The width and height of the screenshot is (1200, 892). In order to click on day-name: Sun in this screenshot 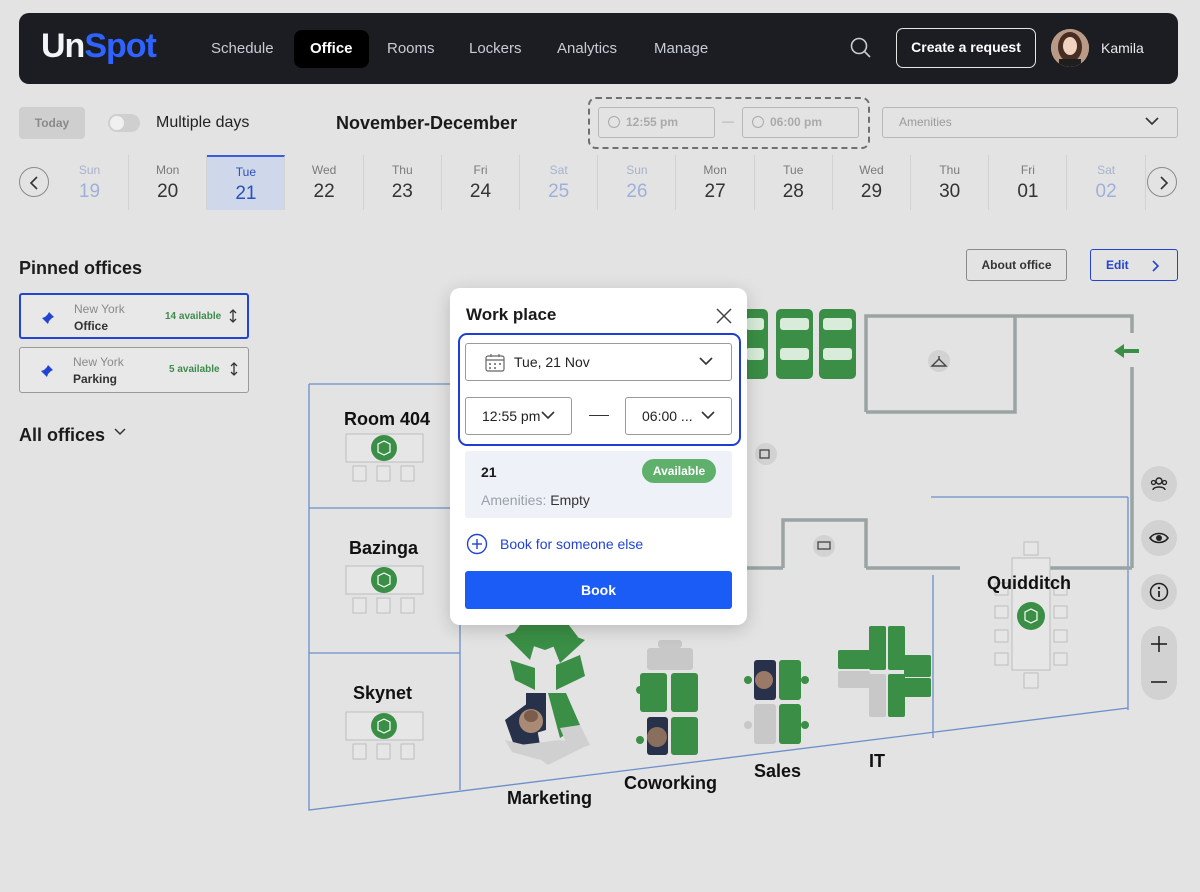, I will do `click(89, 170)`.